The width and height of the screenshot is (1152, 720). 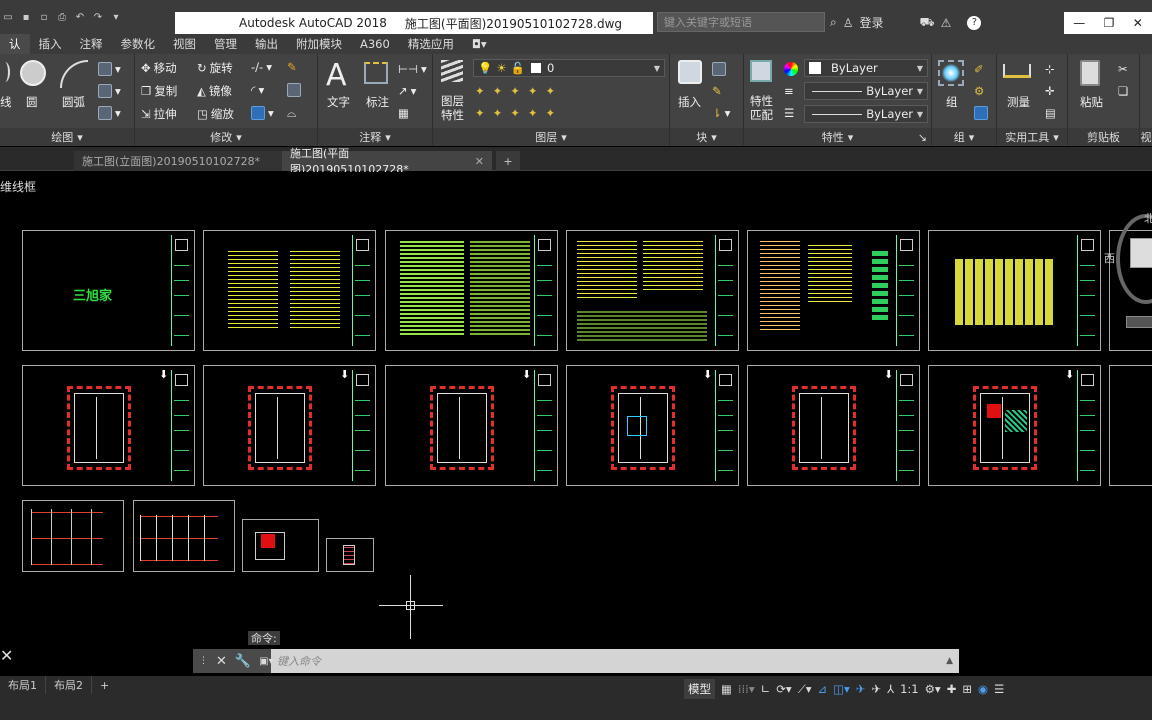 I want to click on circle-tool, so click(x=33, y=73).